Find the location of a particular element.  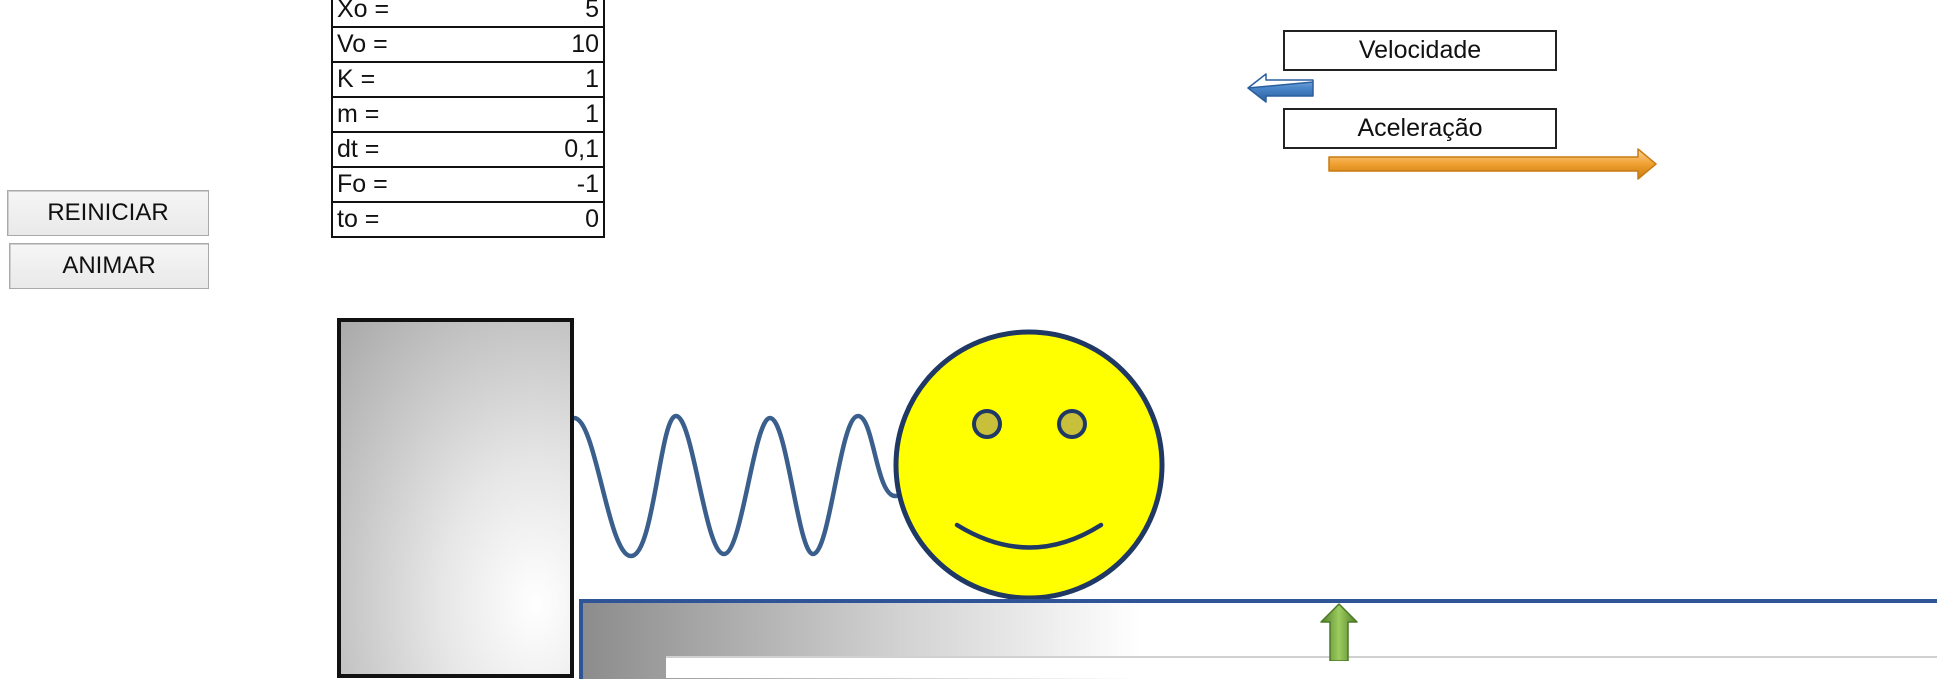

acceleration-arrow-icon is located at coordinates (1492, 164).